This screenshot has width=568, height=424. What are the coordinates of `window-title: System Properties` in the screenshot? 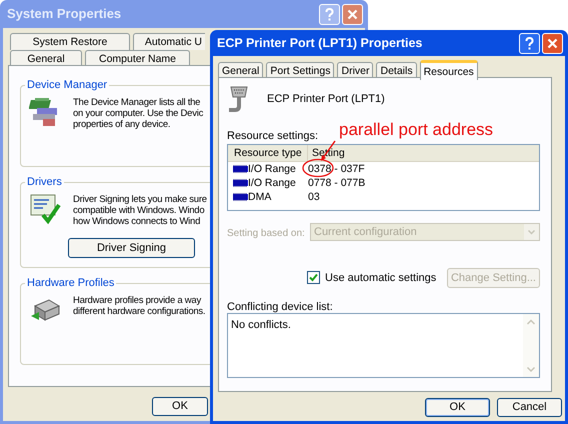 It's located at (64, 14).